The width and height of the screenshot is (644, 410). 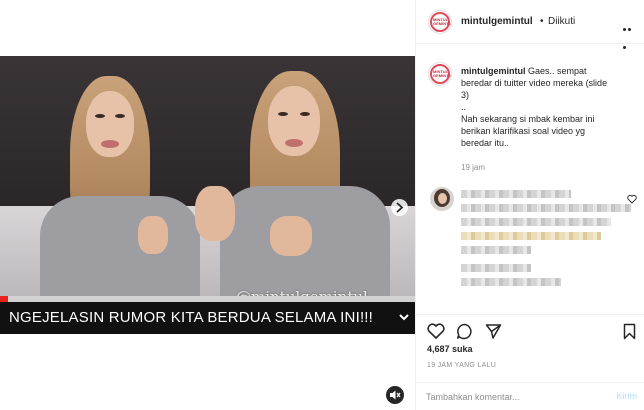 I want to click on next-slide-button, so click(x=399, y=207).